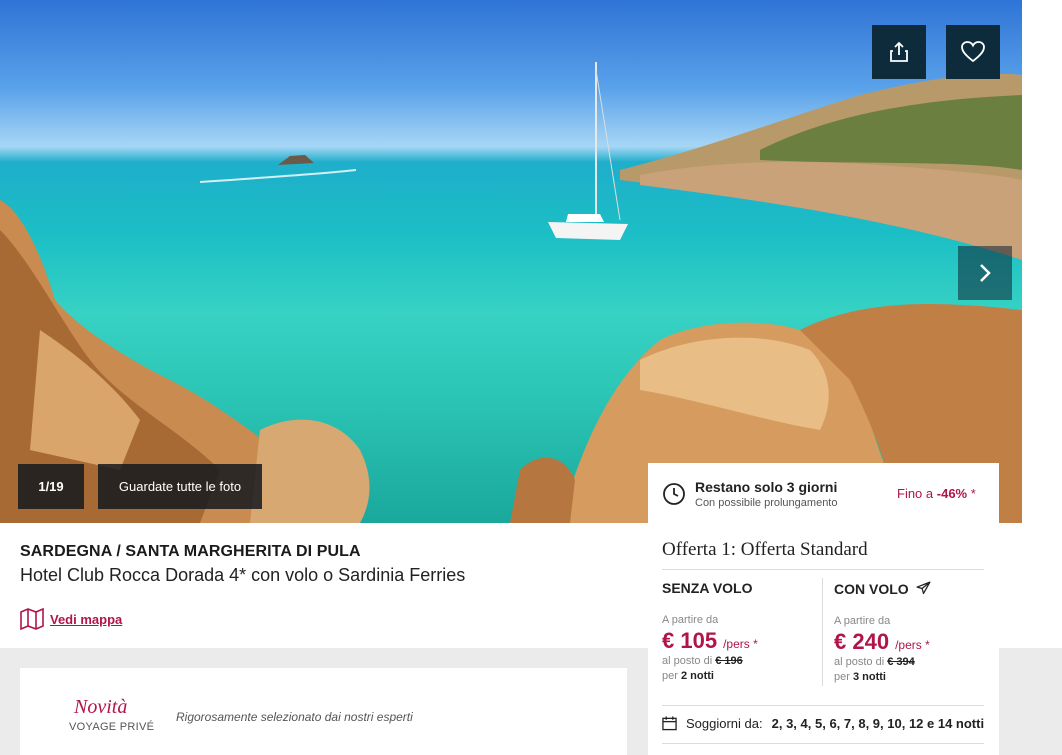 Image resolution: width=1062 pixels, height=755 pixels. Describe the element at coordinates (669, 723) in the screenshot. I see `calendar-icon` at that location.